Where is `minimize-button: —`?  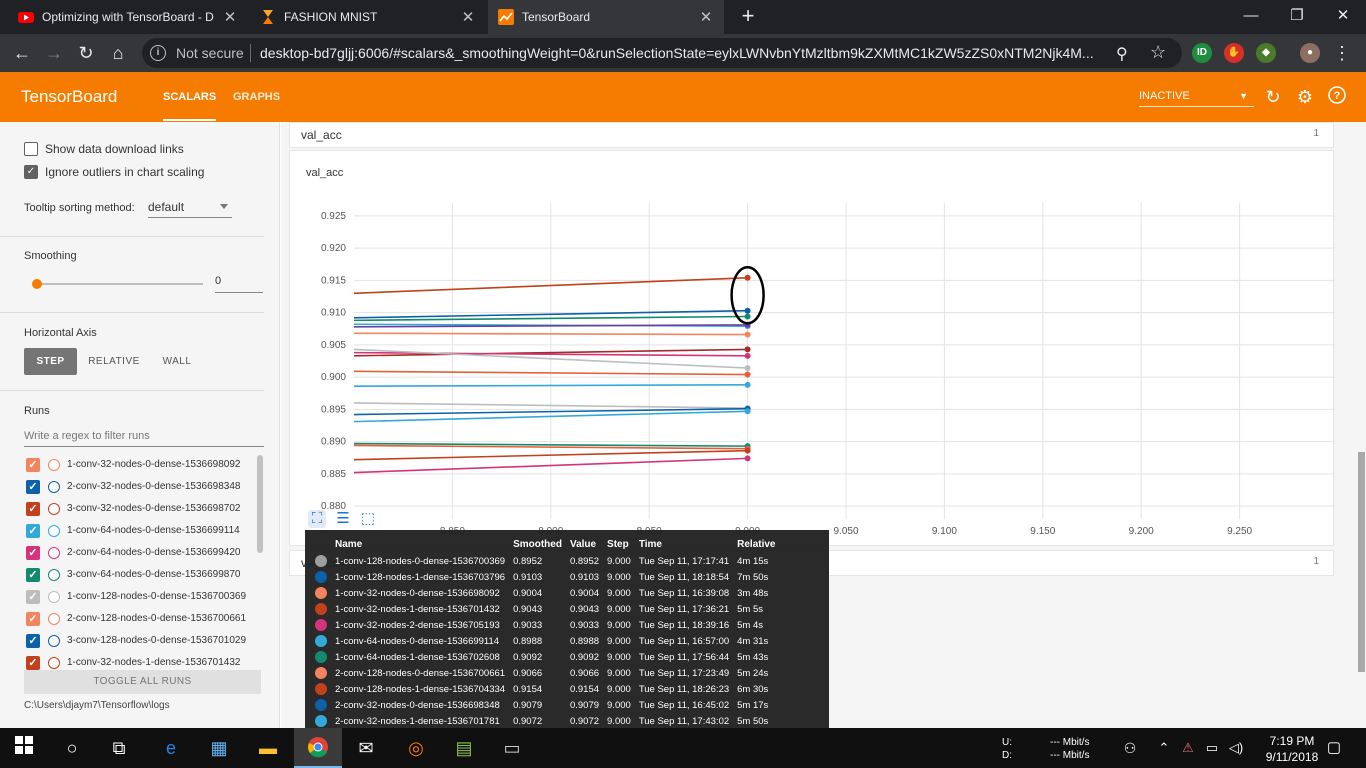 minimize-button: — is located at coordinates (1251, 16).